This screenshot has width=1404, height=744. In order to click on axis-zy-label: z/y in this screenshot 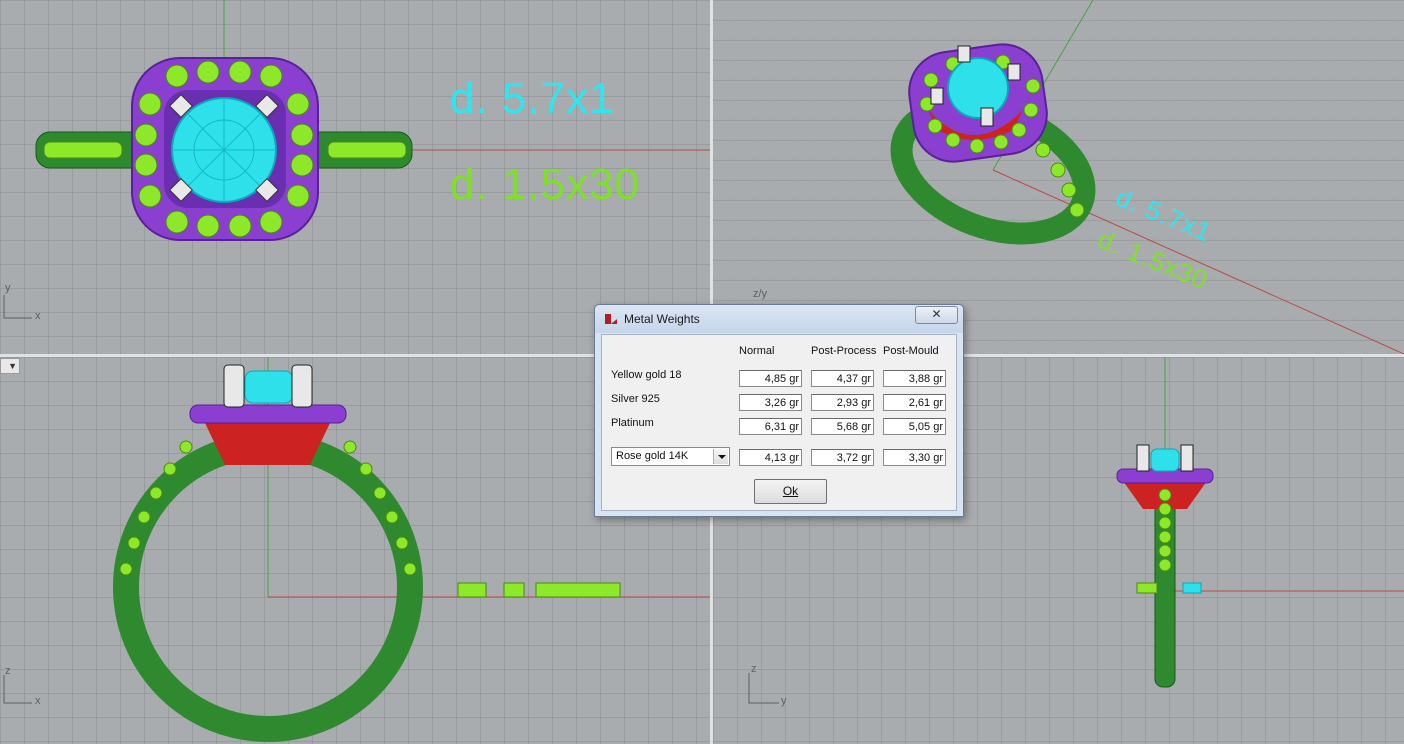, I will do `click(760, 294)`.